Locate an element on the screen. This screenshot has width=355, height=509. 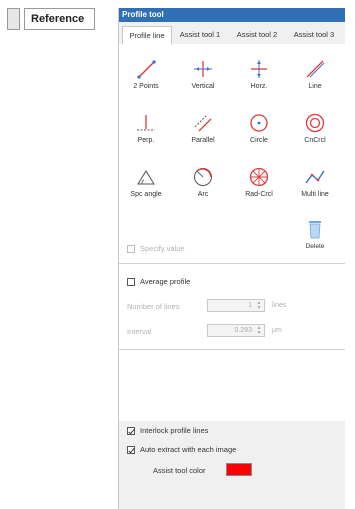
number-of-lines-spinner: 1 ▲ ▼ is located at coordinates (236, 305).